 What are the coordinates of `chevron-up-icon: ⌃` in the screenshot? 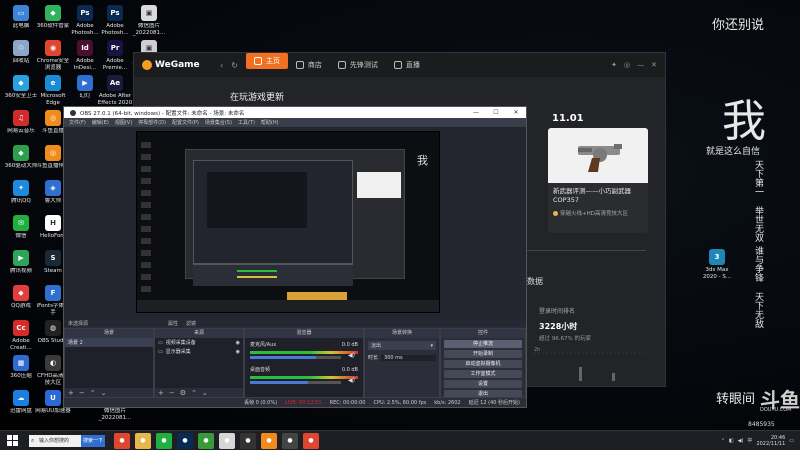 It's located at (723, 441).